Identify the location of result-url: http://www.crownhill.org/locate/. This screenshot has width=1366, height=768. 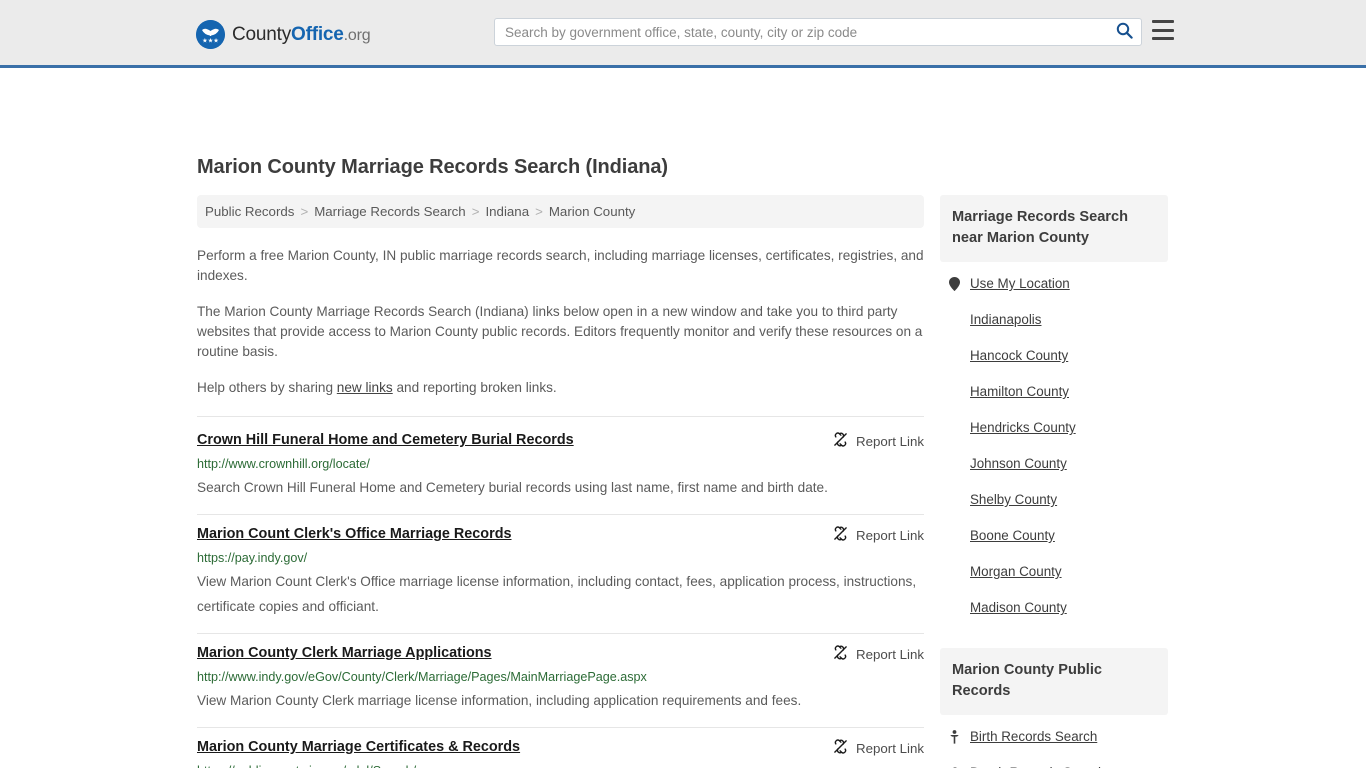
(560, 464).